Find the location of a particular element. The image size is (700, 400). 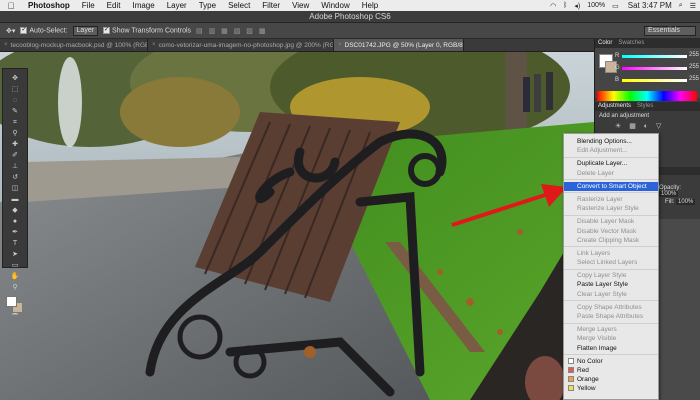

workspace-switcher: Essentials is located at coordinates (670, 31).